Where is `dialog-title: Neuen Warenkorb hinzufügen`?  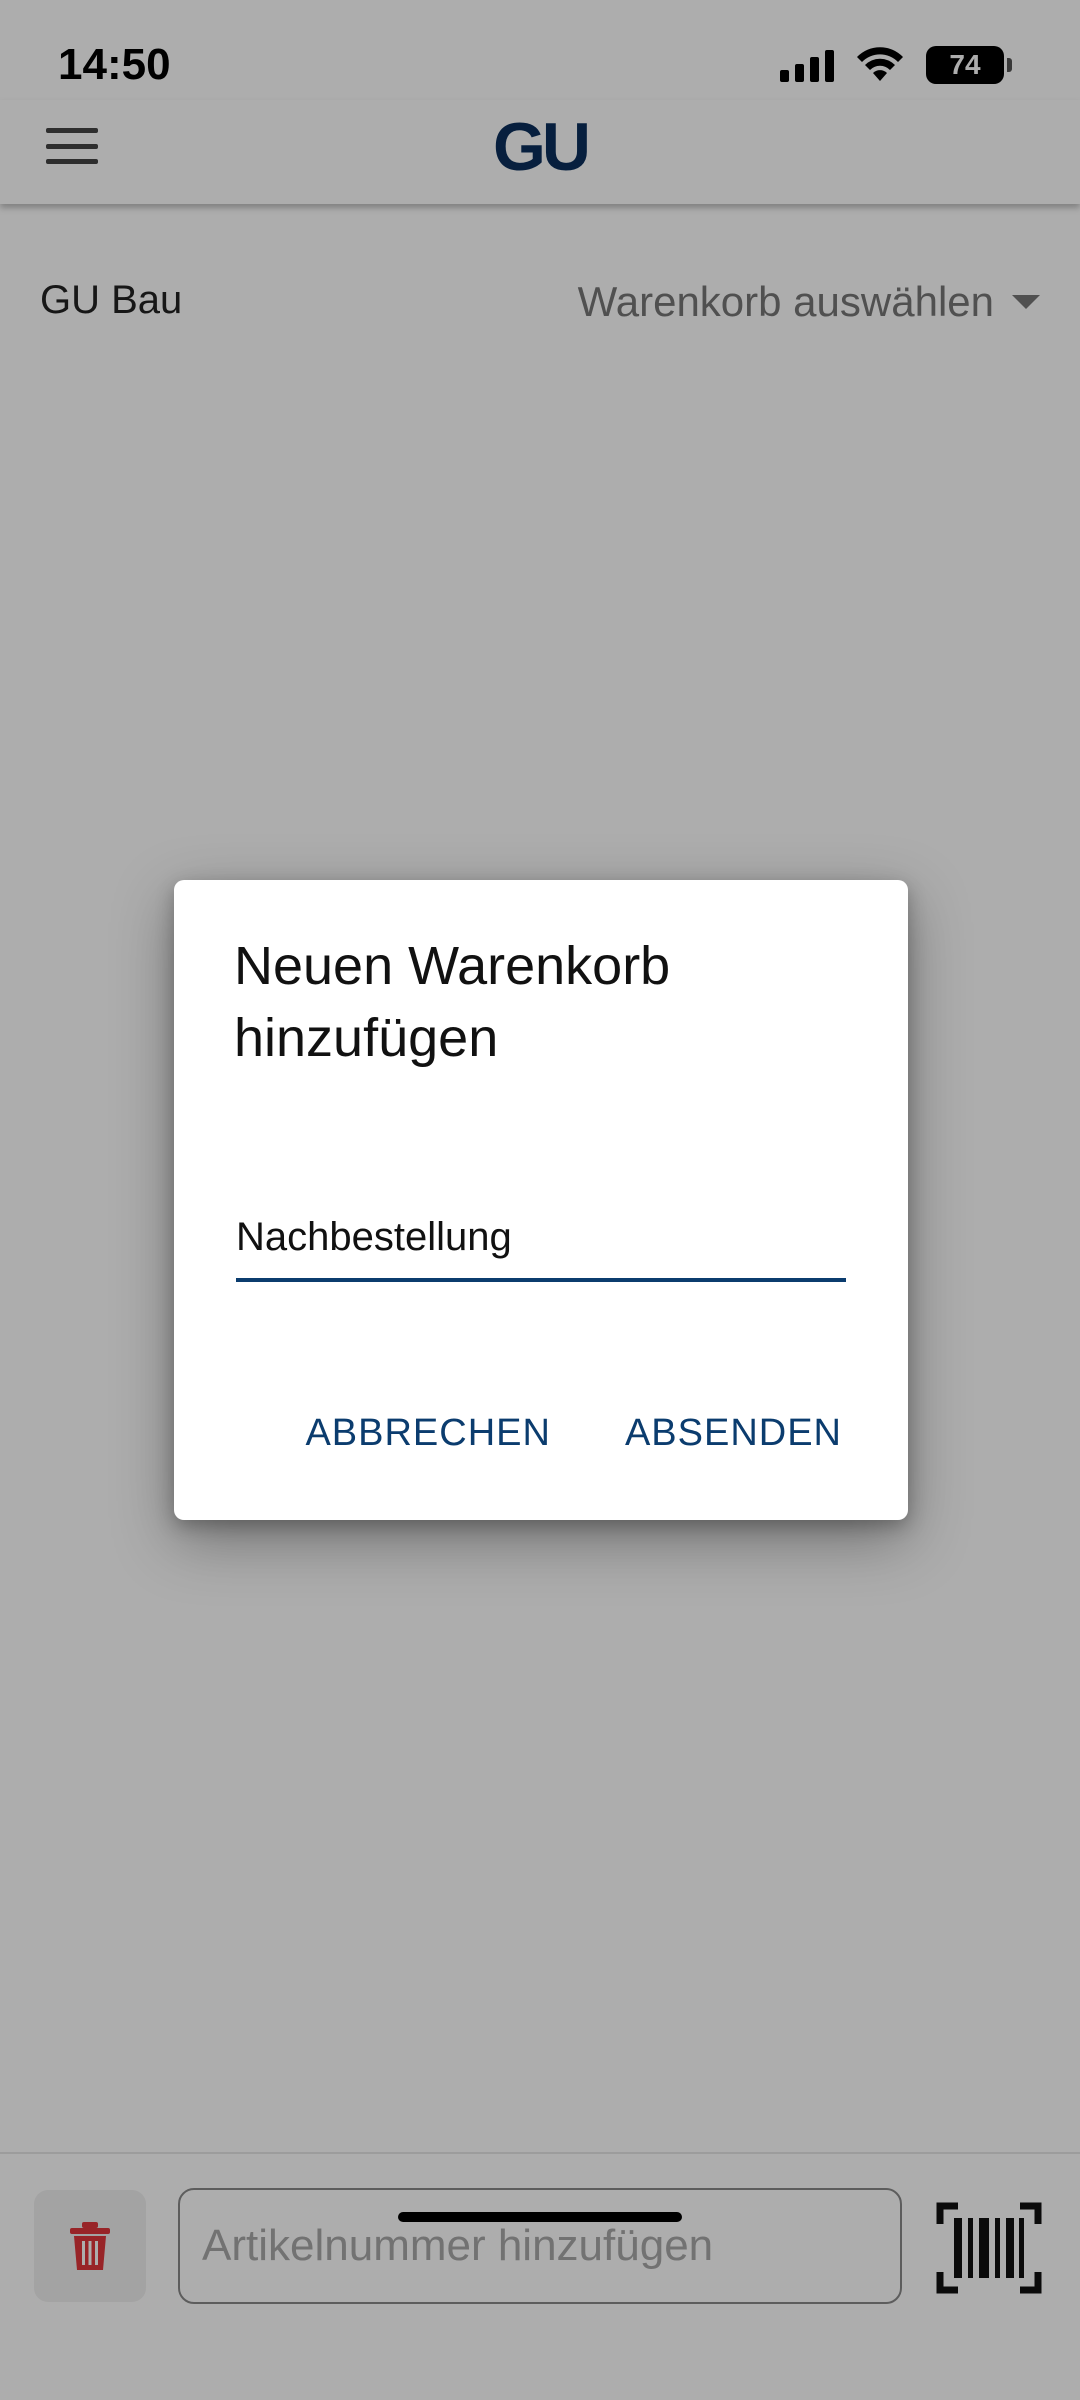
dialog-title: Neuen Warenkorb hinzufügen is located at coordinates (452, 1002).